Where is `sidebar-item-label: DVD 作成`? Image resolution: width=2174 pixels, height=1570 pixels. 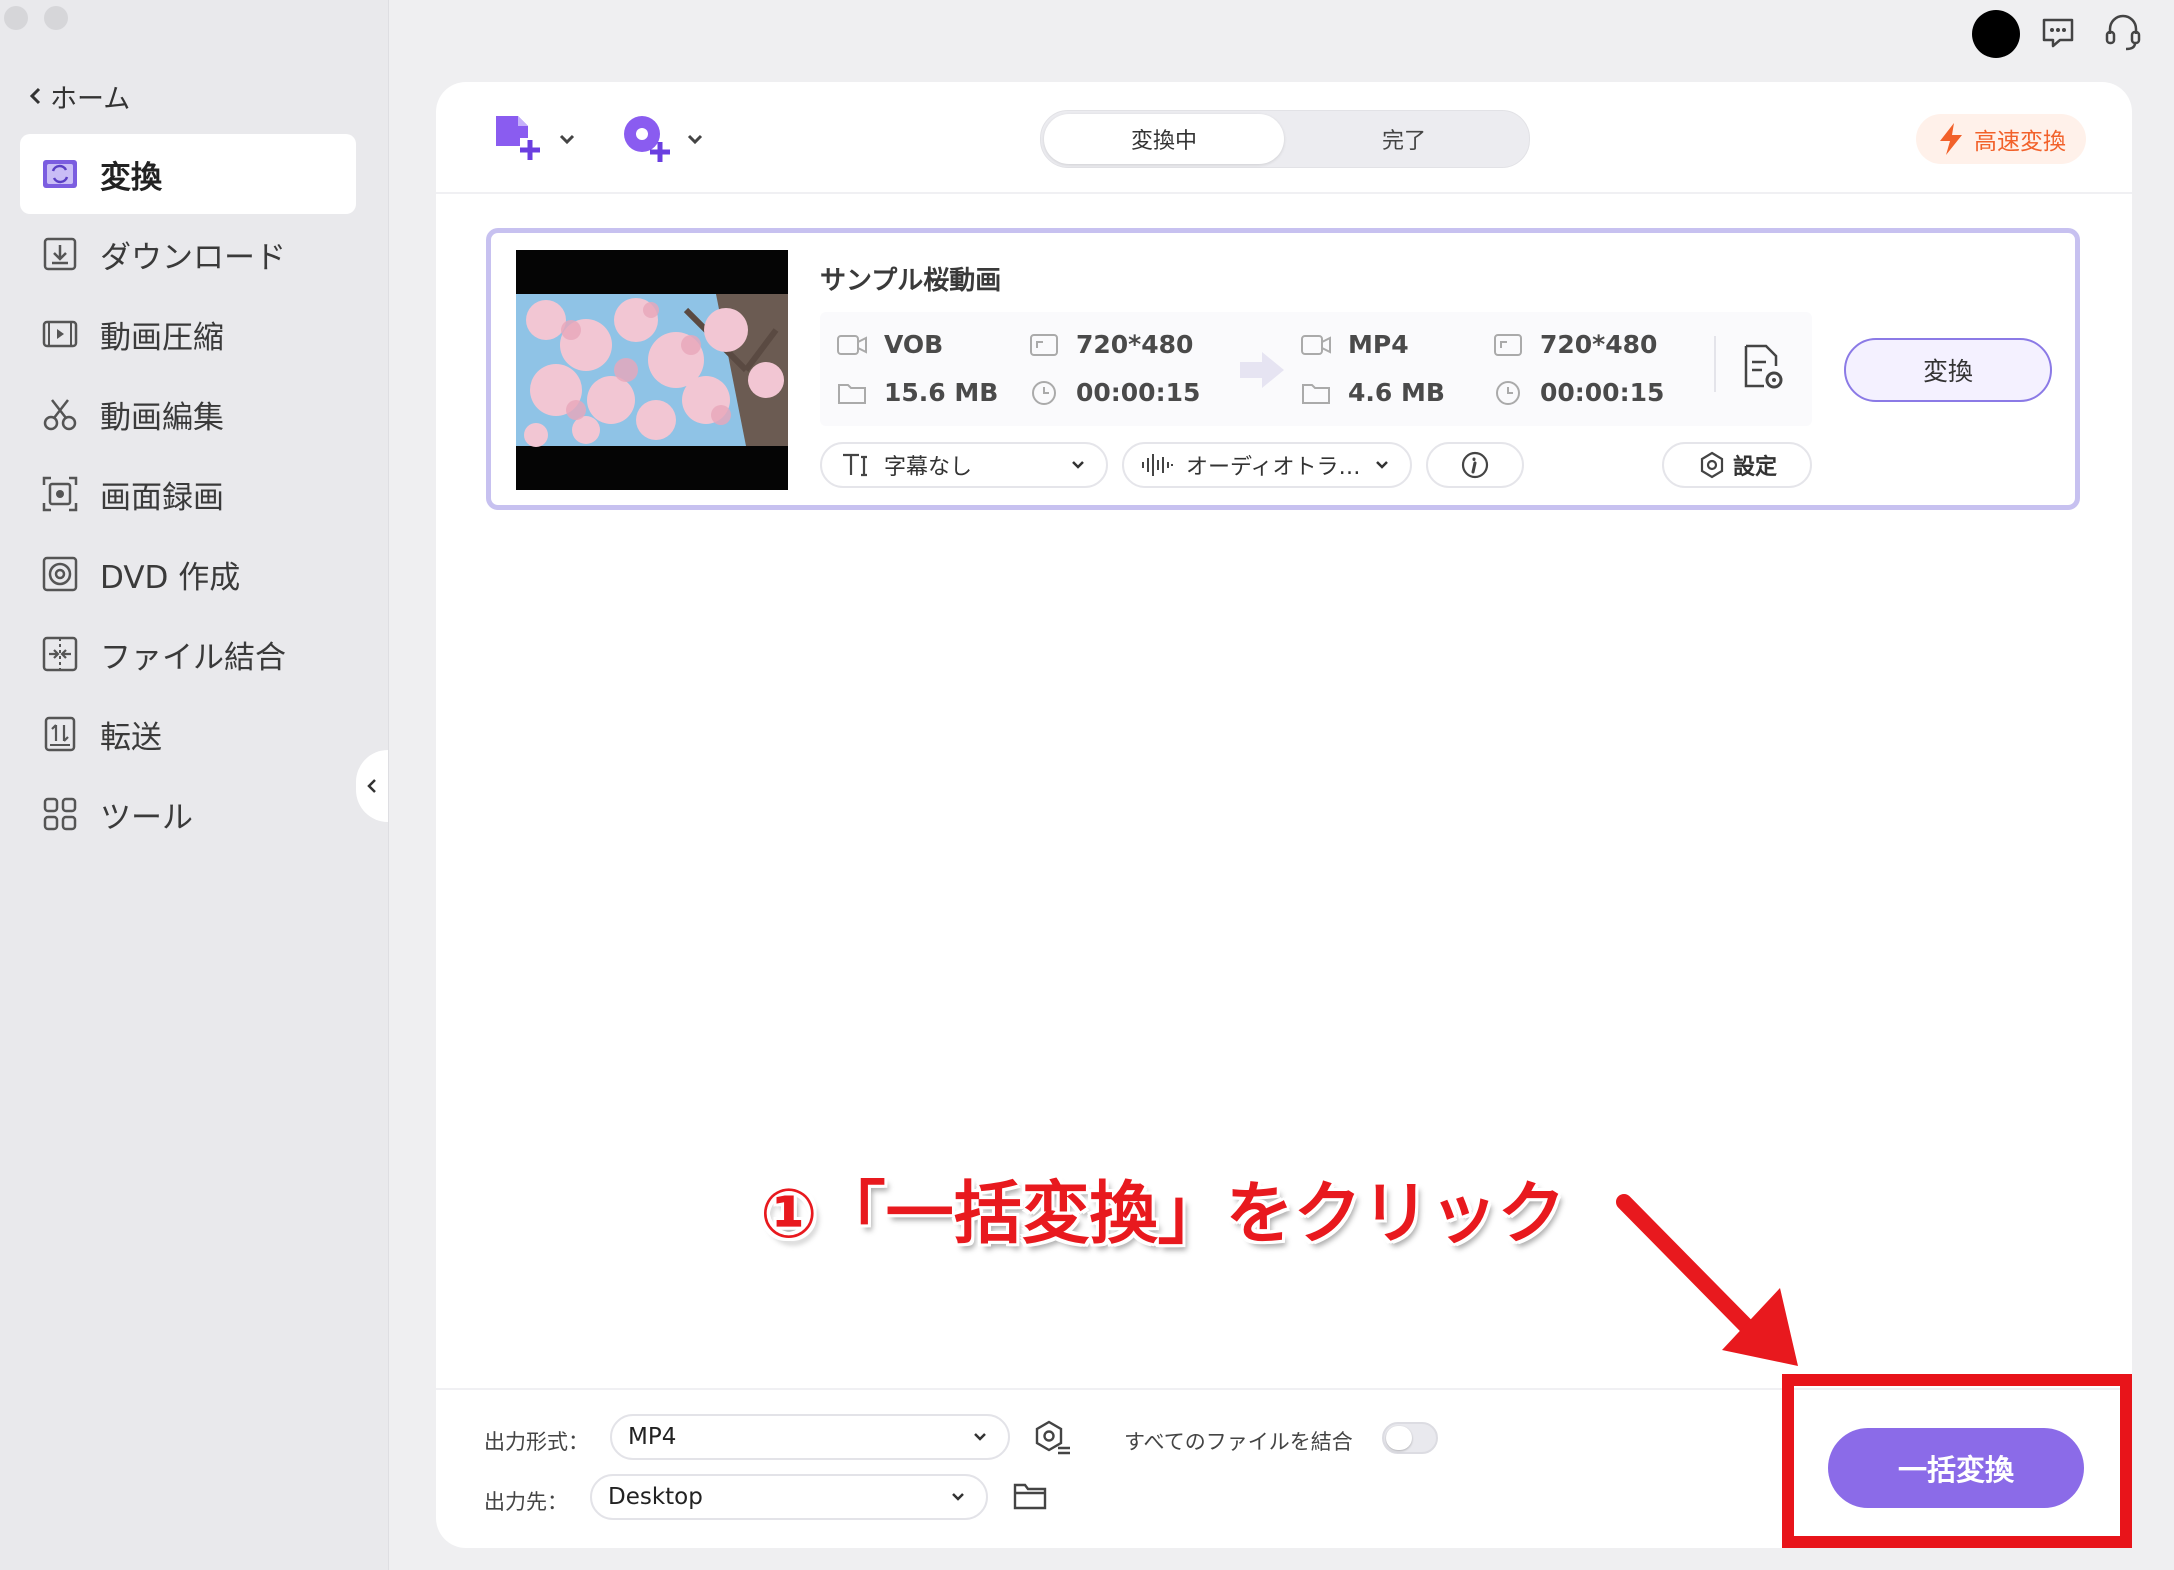 sidebar-item-label: DVD 作成 is located at coordinates (170, 577).